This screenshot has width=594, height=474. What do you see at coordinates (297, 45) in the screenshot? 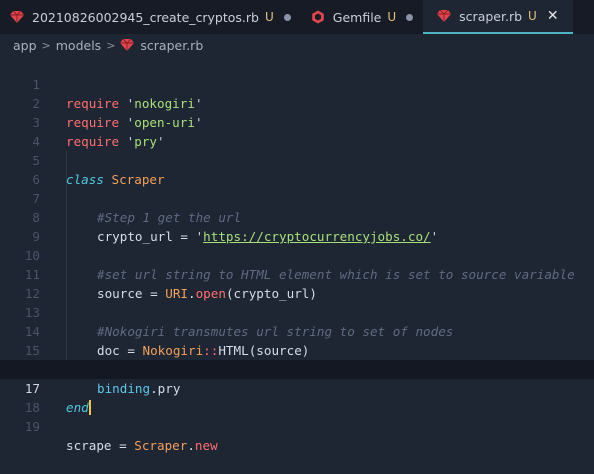
I see `breadcrumb: app > models > scraper.rb` at bounding box center [297, 45].